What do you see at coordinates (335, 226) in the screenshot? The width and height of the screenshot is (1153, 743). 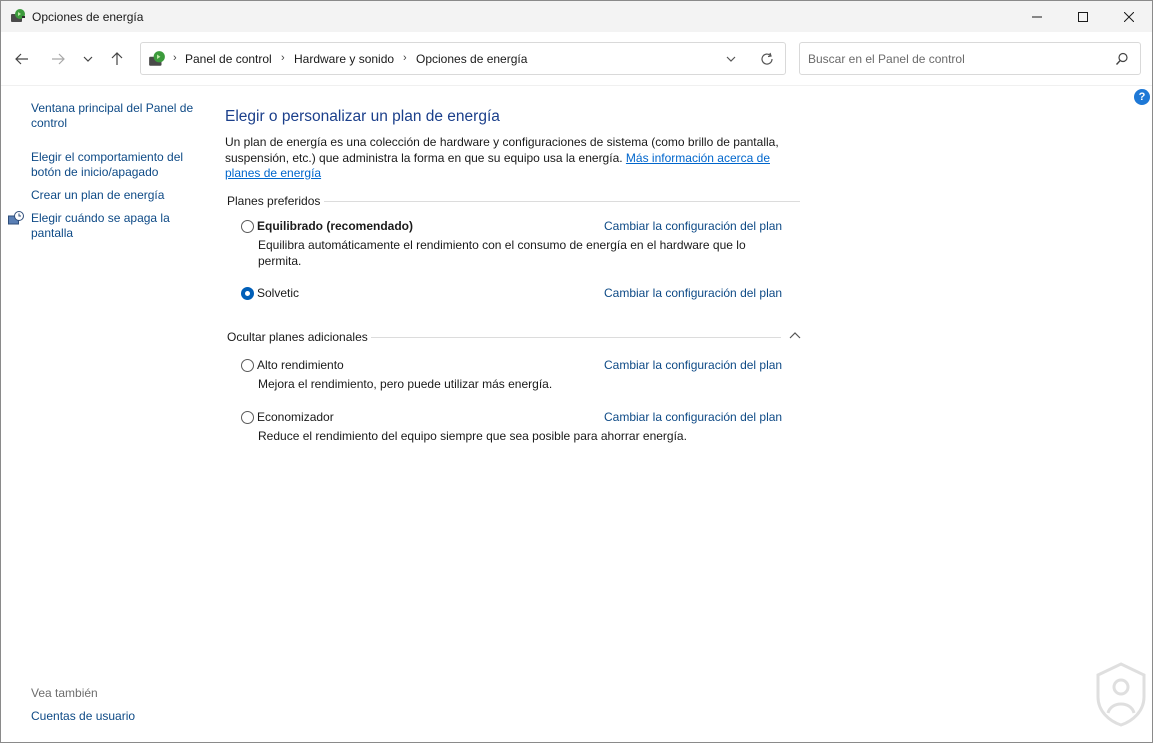 I see `plan-balanced-name: Equilibrado (recomendado)` at bounding box center [335, 226].